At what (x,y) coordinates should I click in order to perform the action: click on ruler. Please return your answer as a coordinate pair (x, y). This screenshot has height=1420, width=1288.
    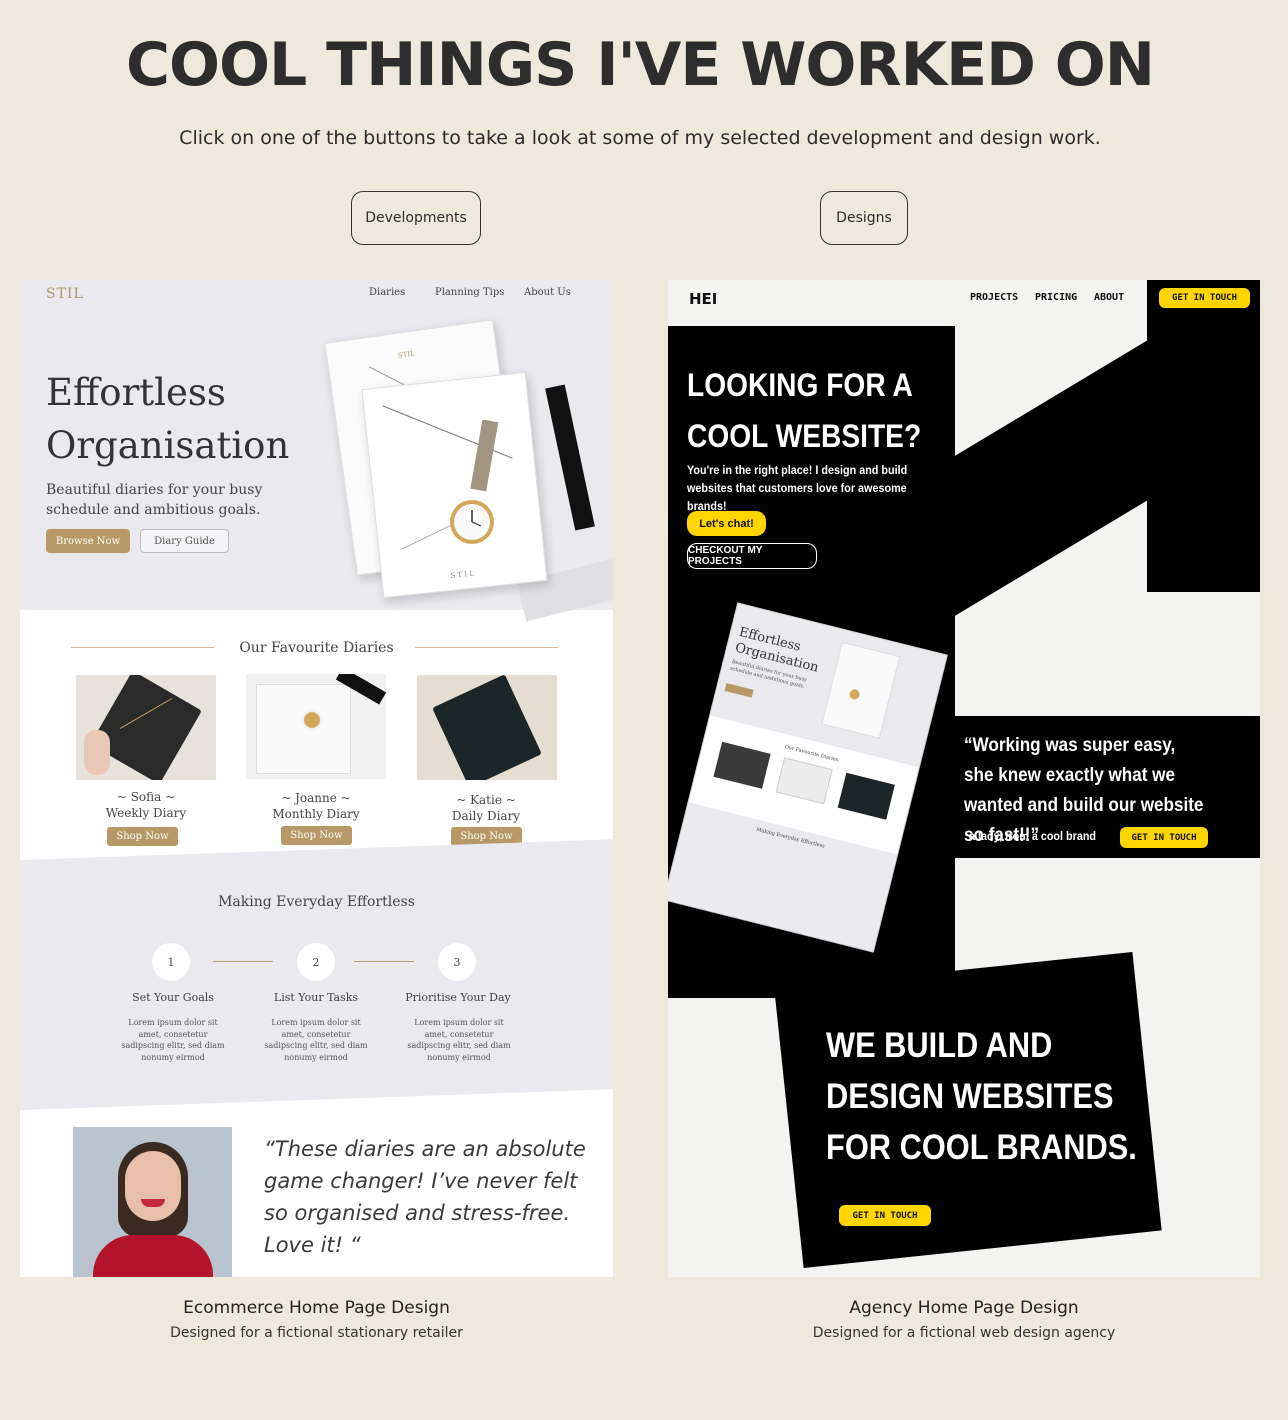
    Looking at the image, I should click on (570, 457).